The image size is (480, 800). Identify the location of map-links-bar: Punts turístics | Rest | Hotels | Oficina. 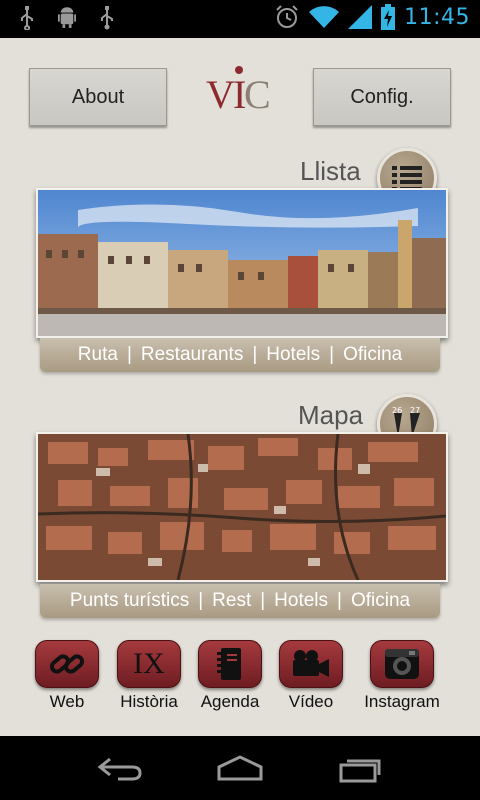
(240, 601).